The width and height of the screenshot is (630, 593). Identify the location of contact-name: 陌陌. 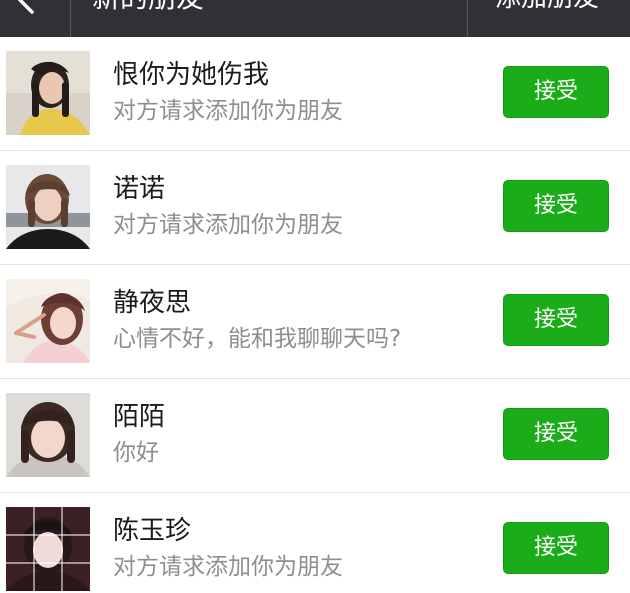
(139, 417).